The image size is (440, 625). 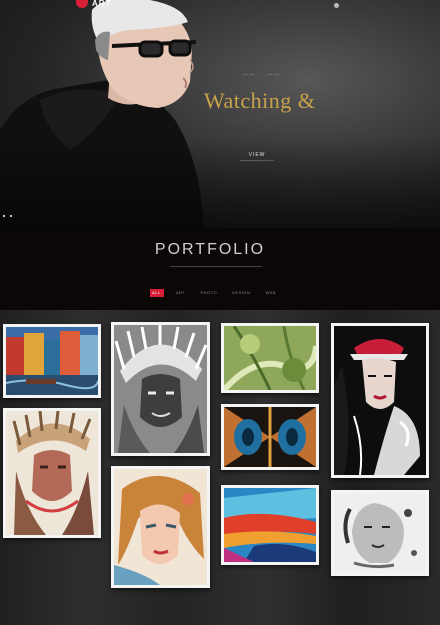 What do you see at coordinates (82, 4) in the screenshot?
I see `logo-mark-icon` at bounding box center [82, 4].